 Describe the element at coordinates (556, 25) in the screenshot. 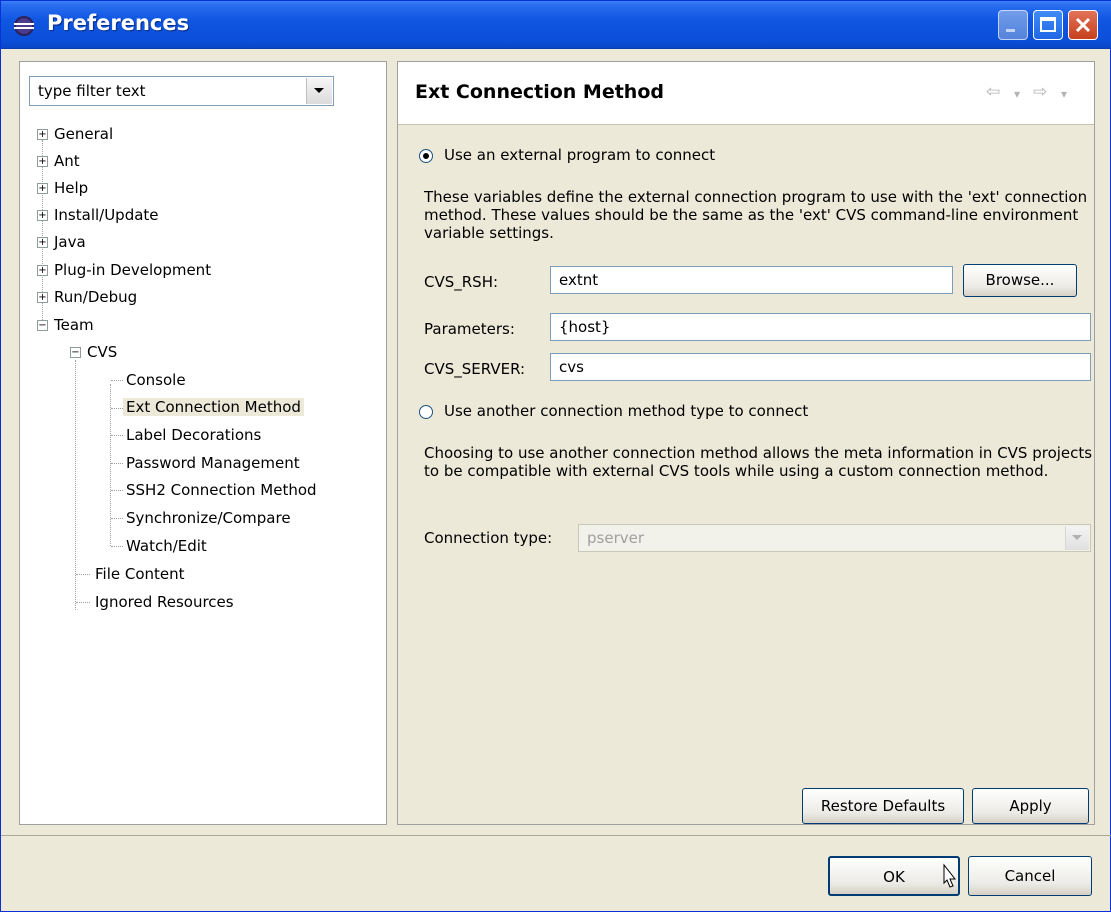

I see `title-bar: Preferences` at that location.